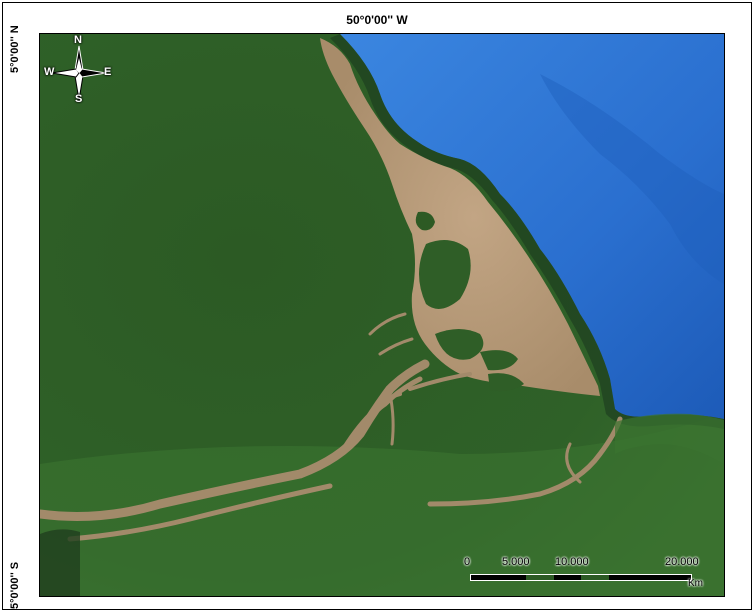 The height and width of the screenshot is (614, 756). Describe the element at coordinates (60, 562) in the screenshot. I see `shadow-area` at that location.